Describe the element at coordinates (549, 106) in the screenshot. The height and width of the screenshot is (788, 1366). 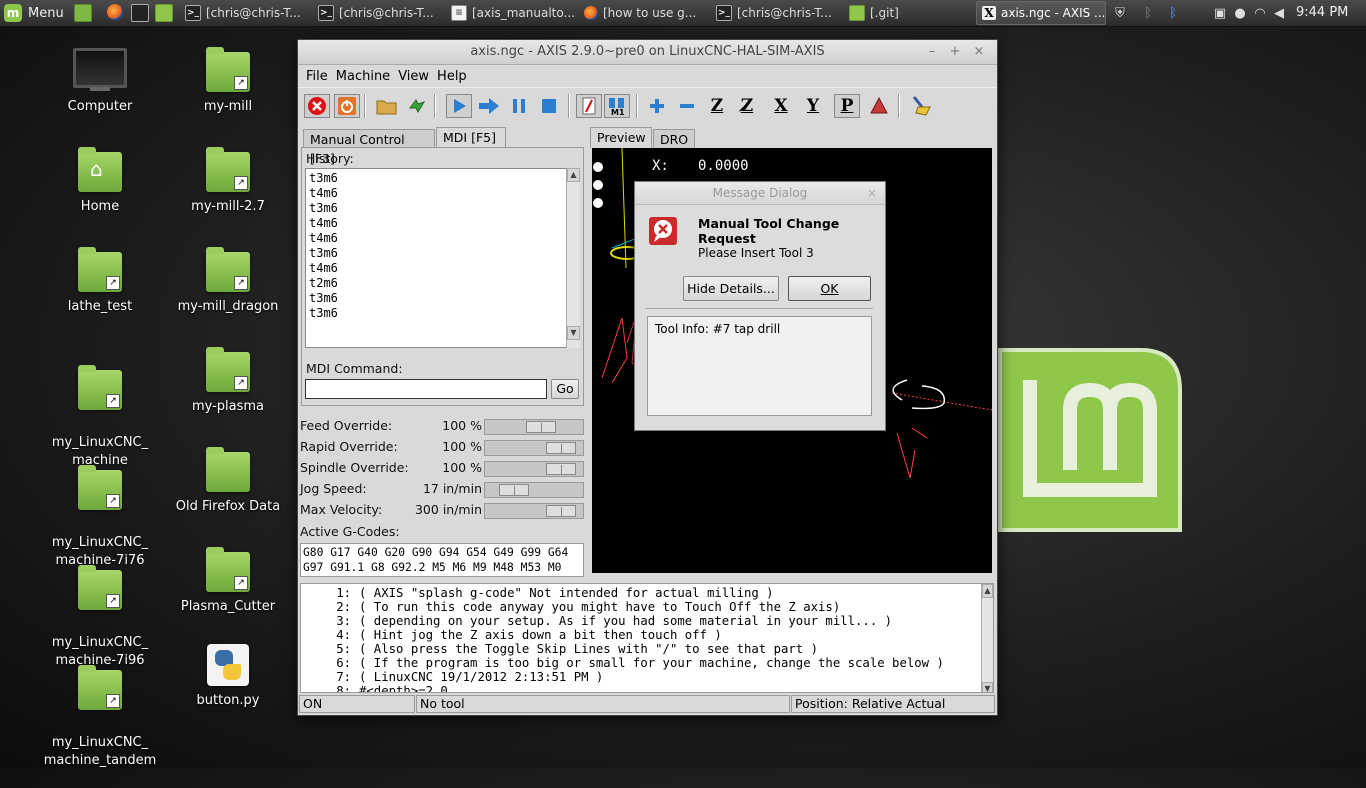
I see `stop-button` at that location.